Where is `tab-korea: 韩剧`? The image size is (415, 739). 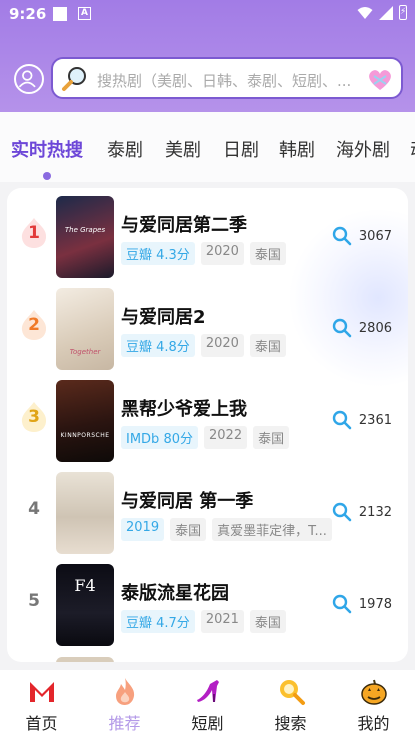 tab-korea: 韩剧 is located at coordinates (297, 149).